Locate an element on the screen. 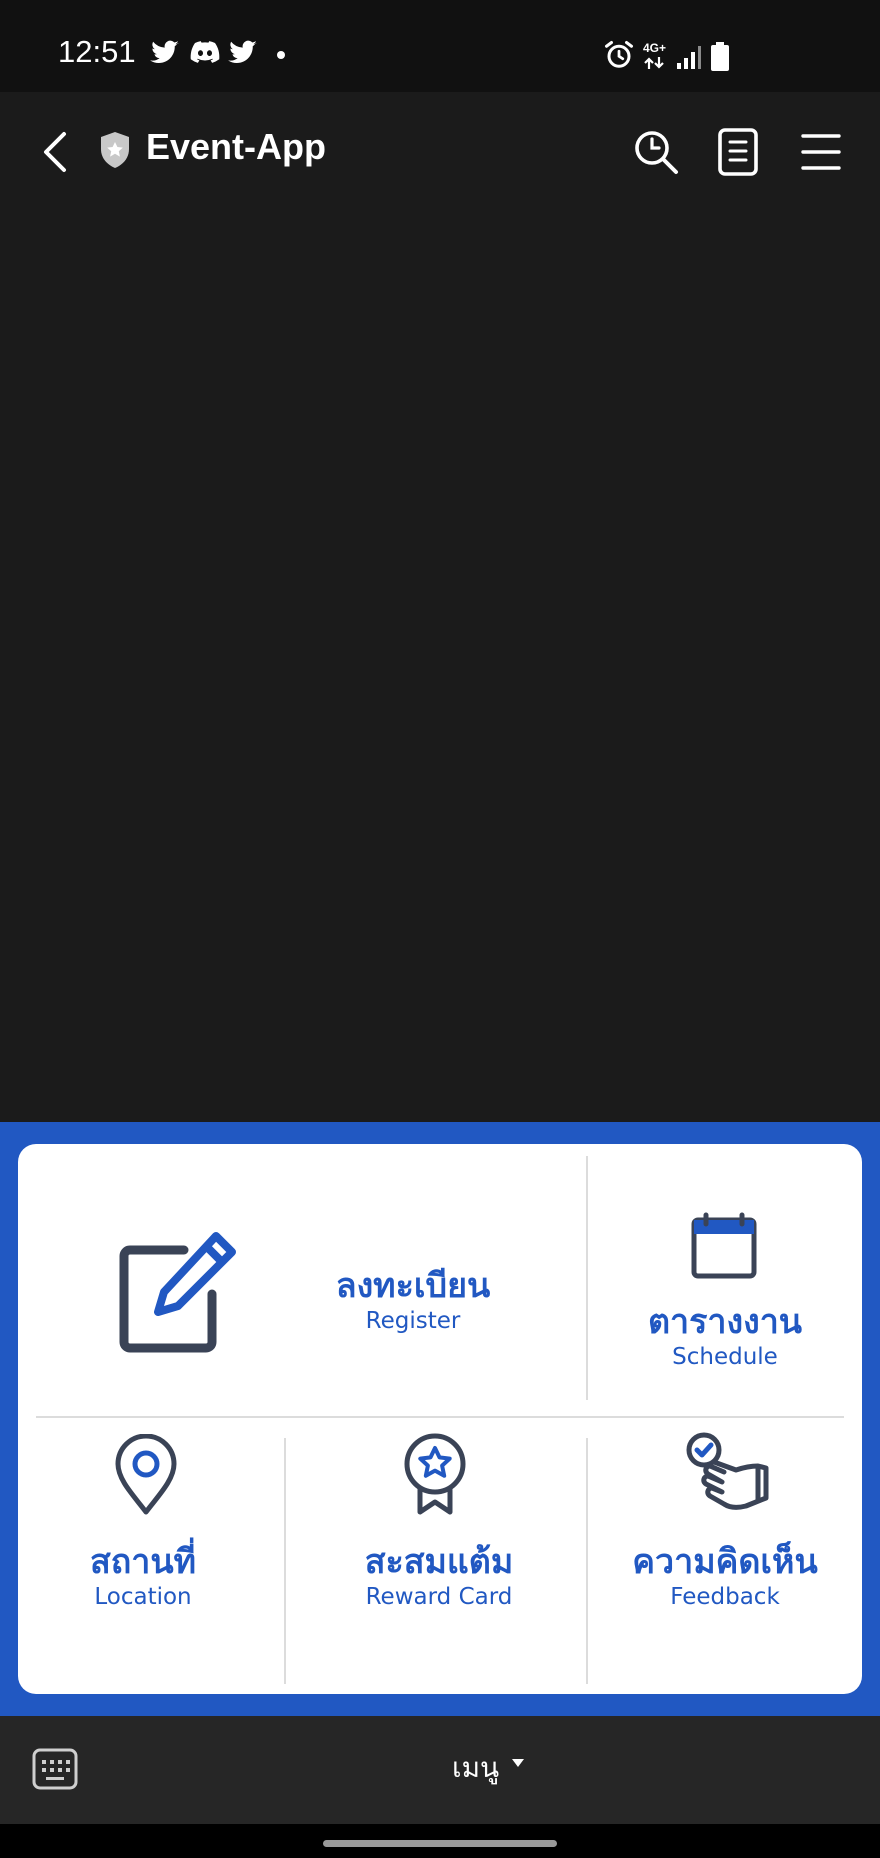 The width and height of the screenshot is (880, 1858). reward-label-en: Reward Card is located at coordinates (439, 1597).